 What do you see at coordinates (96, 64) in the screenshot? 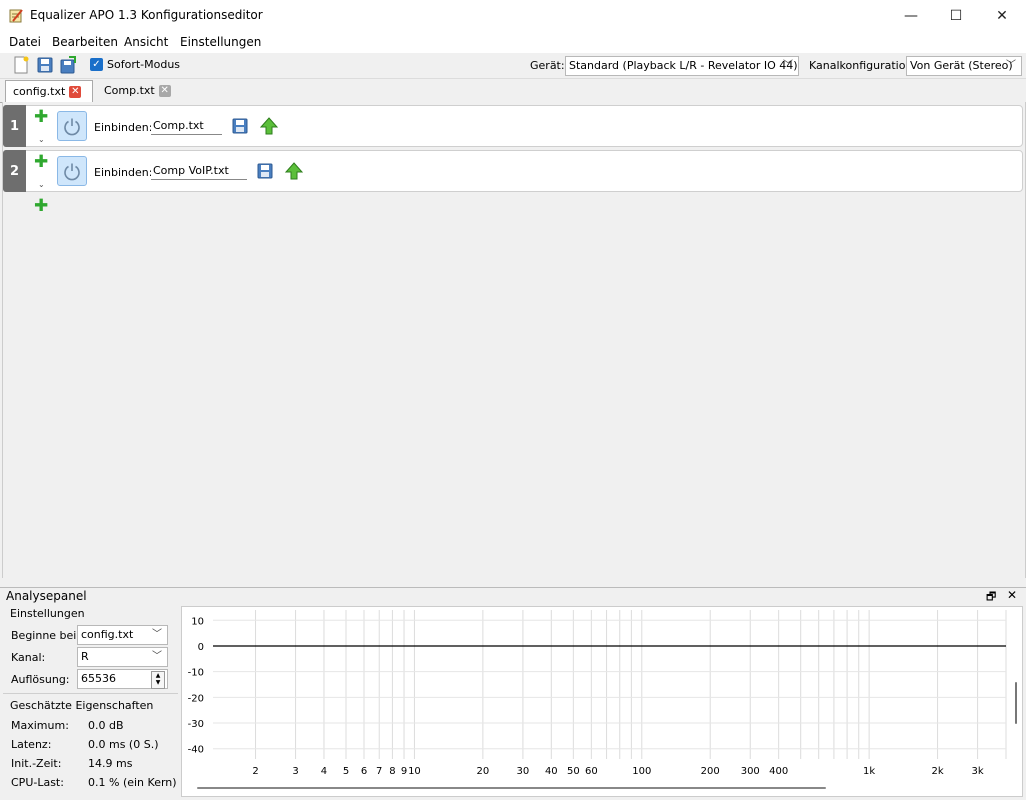
I see `instant-mode-checkbox: ✓` at bounding box center [96, 64].